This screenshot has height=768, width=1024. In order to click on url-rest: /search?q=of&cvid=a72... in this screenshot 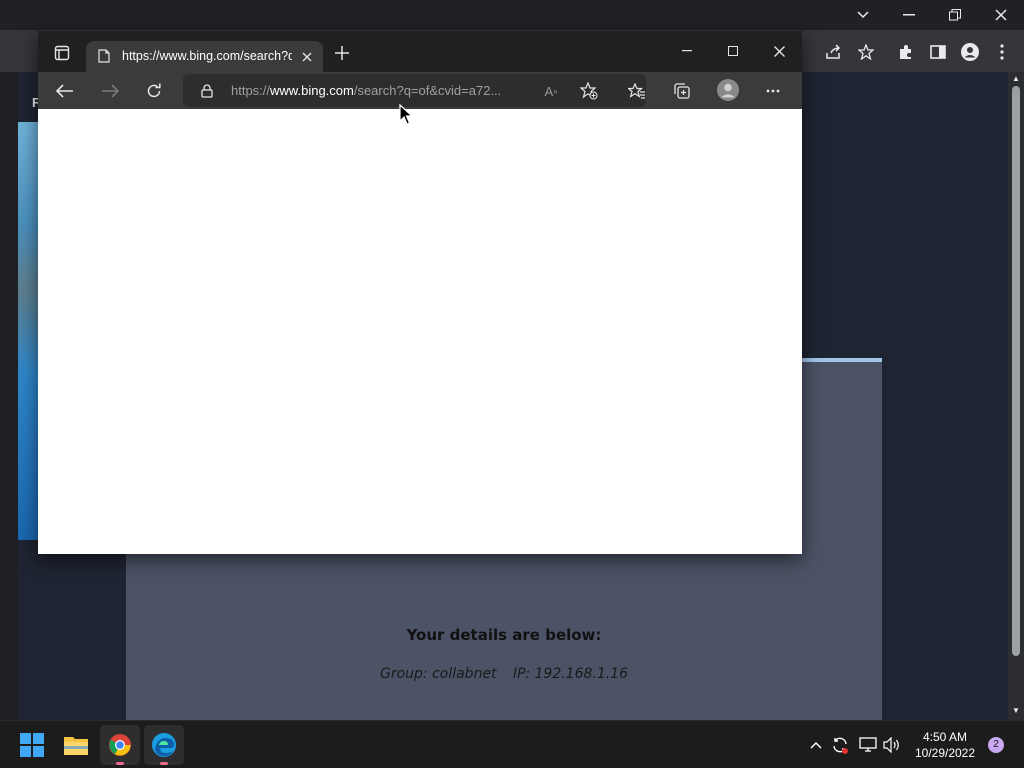, I will do `click(427, 90)`.